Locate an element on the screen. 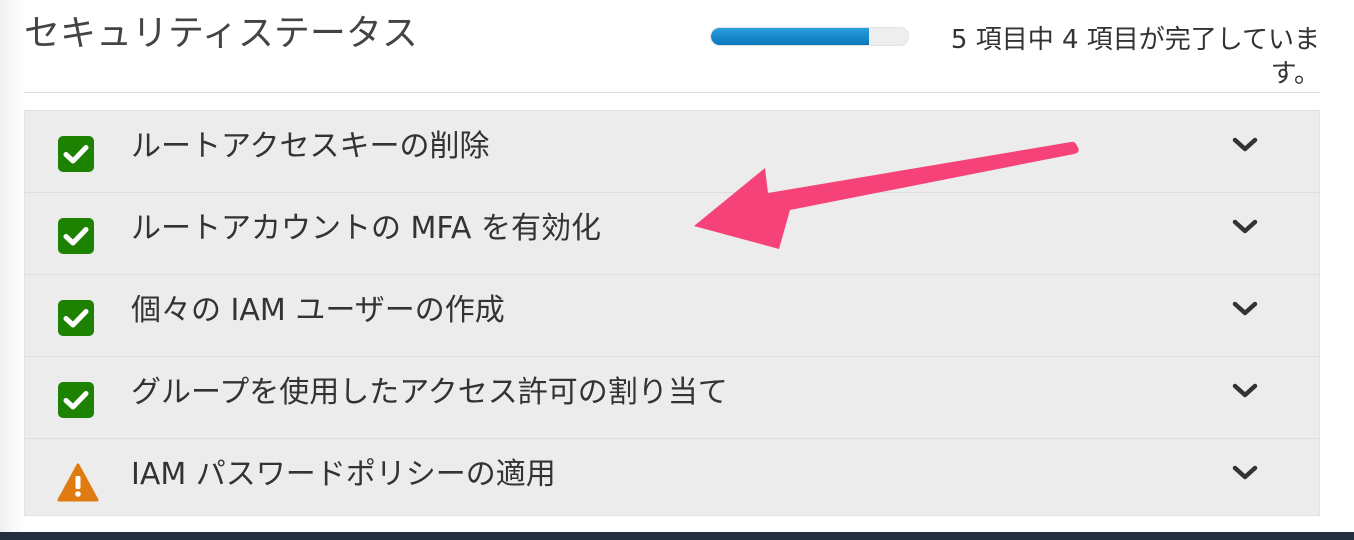 The width and height of the screenshot is (1354, 540). checklist-item-label: ルートアカウントの MFA を有効化 is located at coordinates (366, 228).